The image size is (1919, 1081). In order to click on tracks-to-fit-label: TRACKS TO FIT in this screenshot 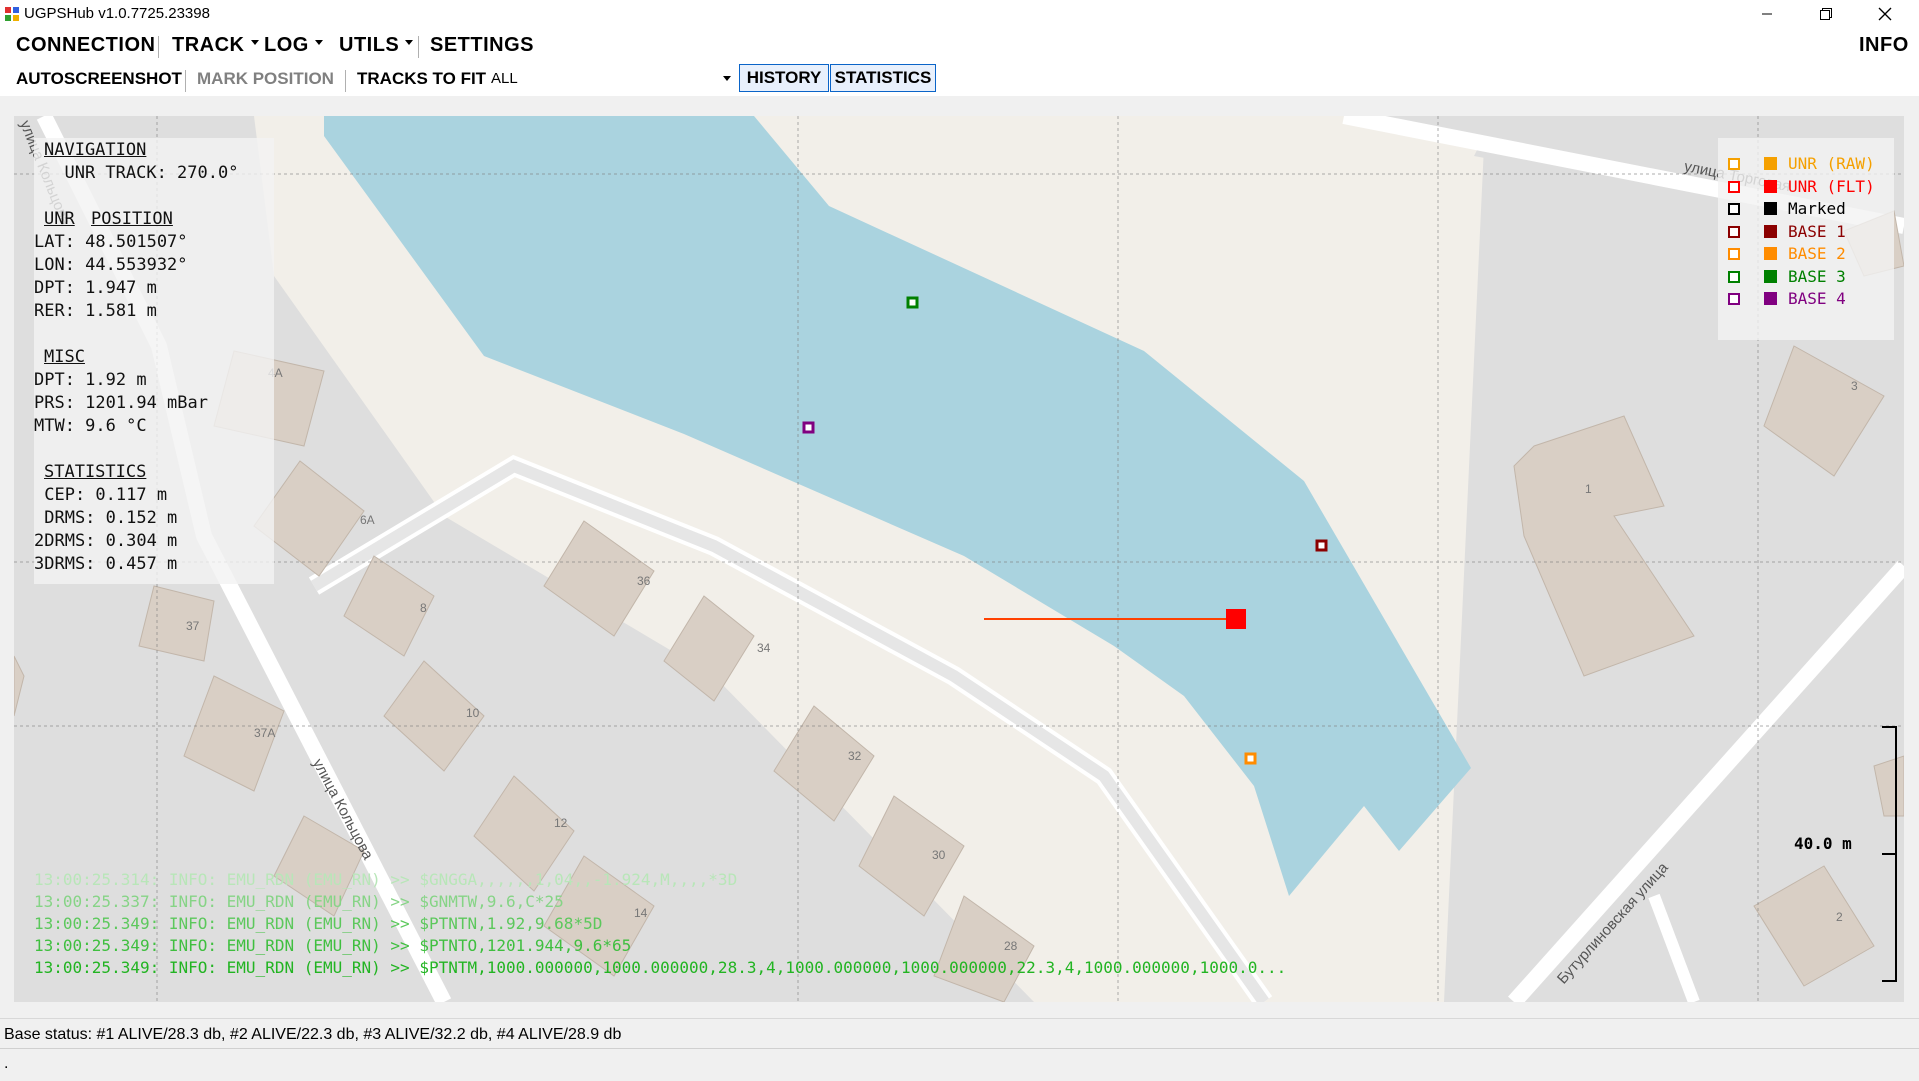, I will do `click(422, 78)`.